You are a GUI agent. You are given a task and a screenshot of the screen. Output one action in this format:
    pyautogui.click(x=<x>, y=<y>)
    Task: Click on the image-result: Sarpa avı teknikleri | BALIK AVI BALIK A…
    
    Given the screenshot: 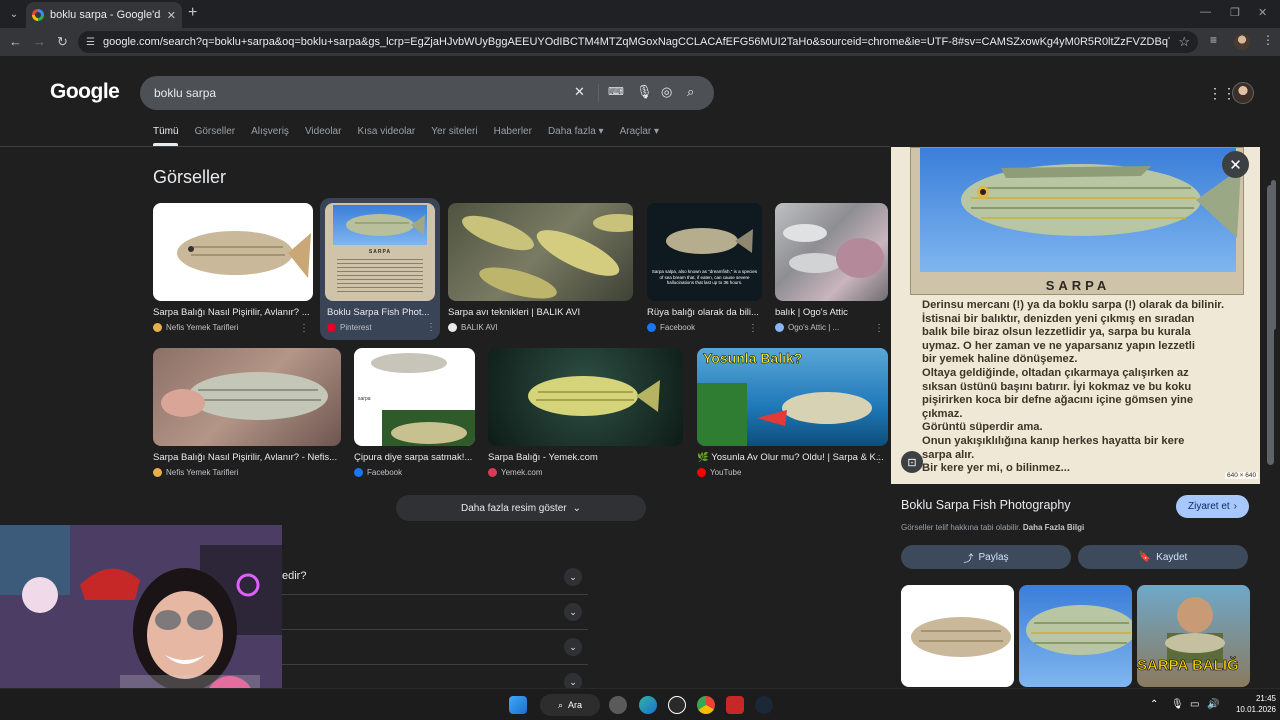 What is the action you would take?
    pyautogui.click(x=540, y=268)
    